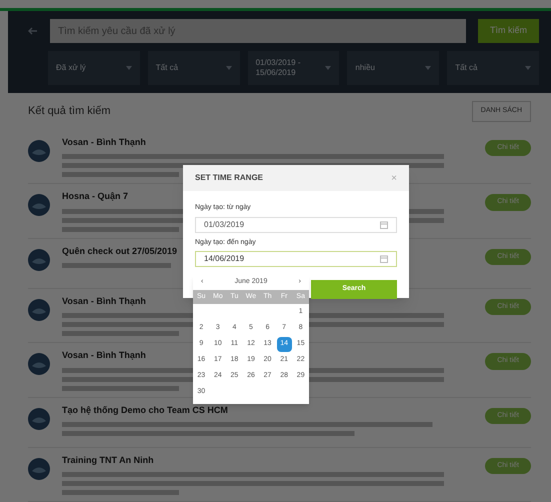  Describe the element at coordinates (296, 259) in the screenshot. I see `date-input: 14/06/2019` at that location.